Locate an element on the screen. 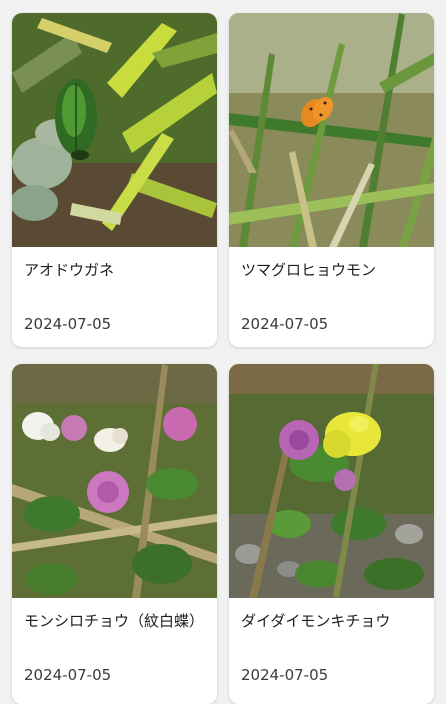 Image resolution: width=446 pixels, height=704 pixels. species-name: ツマグロヒョウモン is located at coordinates (309, 270).